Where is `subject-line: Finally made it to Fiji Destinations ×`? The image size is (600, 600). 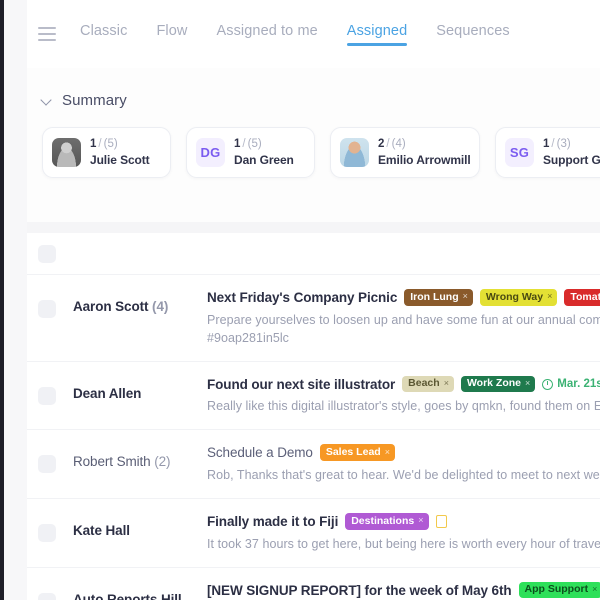
subject-line: Finally made it to Fiji Destinations × is located at coordinates (403, 521).